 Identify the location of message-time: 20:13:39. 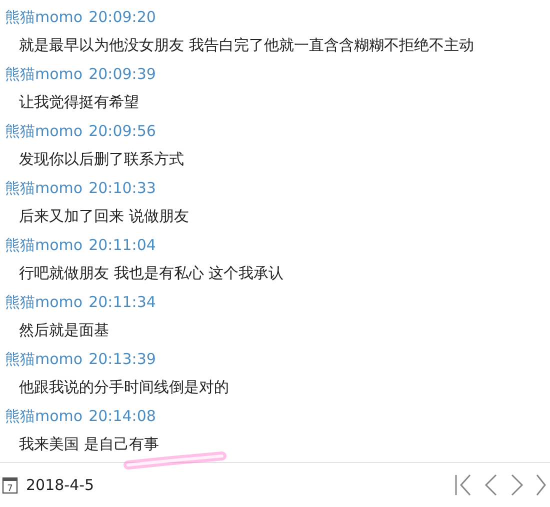
(122, 359).